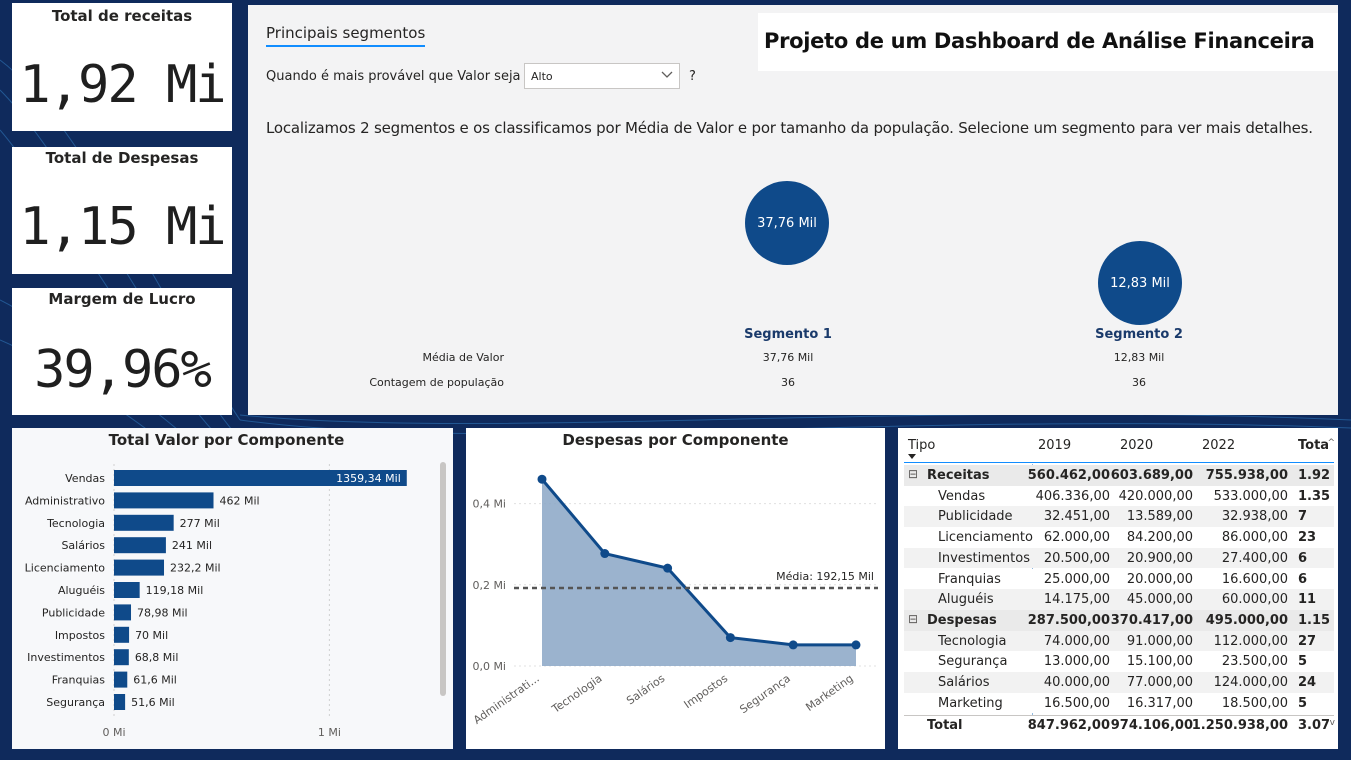 Image resolution: width=1351 pixels, height=760 pixels. Describe the element at coordinates (1254, 662) in the screenshot. I see `table-cell: 23.500,00` at that location.